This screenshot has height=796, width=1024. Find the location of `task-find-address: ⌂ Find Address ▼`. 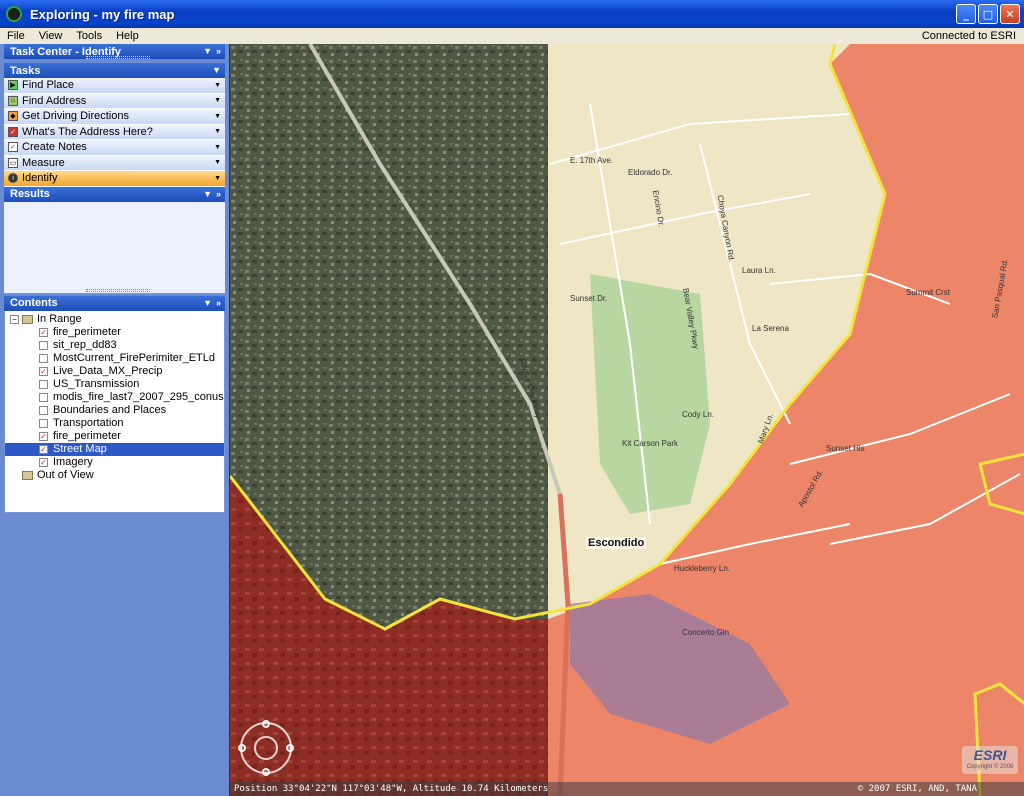

task-find-address: ⌂ Find Address ▼ is located at coordinates (114, 101).